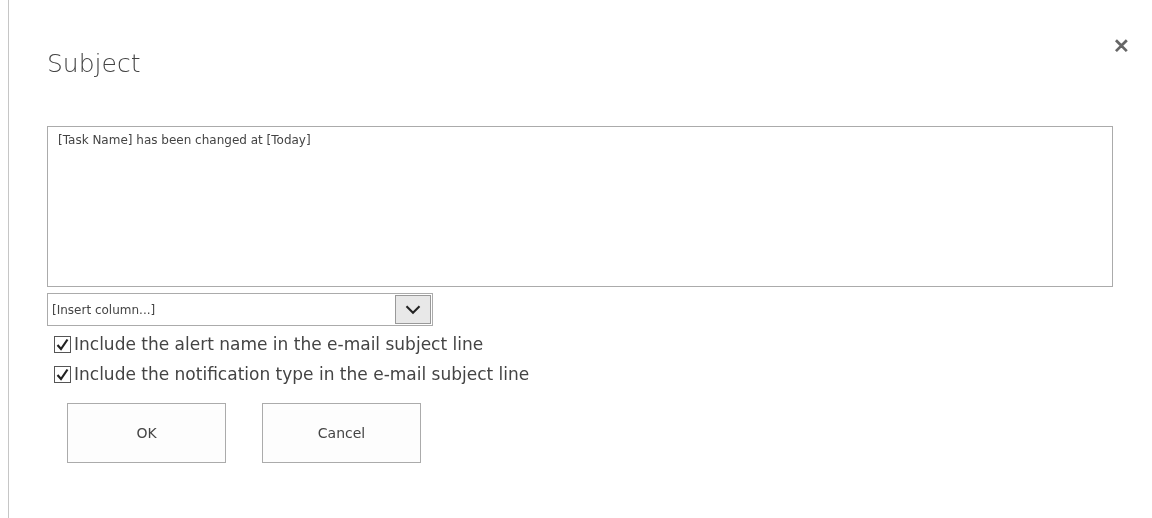 The image size is (1152, 518). What do you see at coordinates (94, 64) in the screenshot?
I see `dialog-title: Subject` at bounding box center [94, 64].